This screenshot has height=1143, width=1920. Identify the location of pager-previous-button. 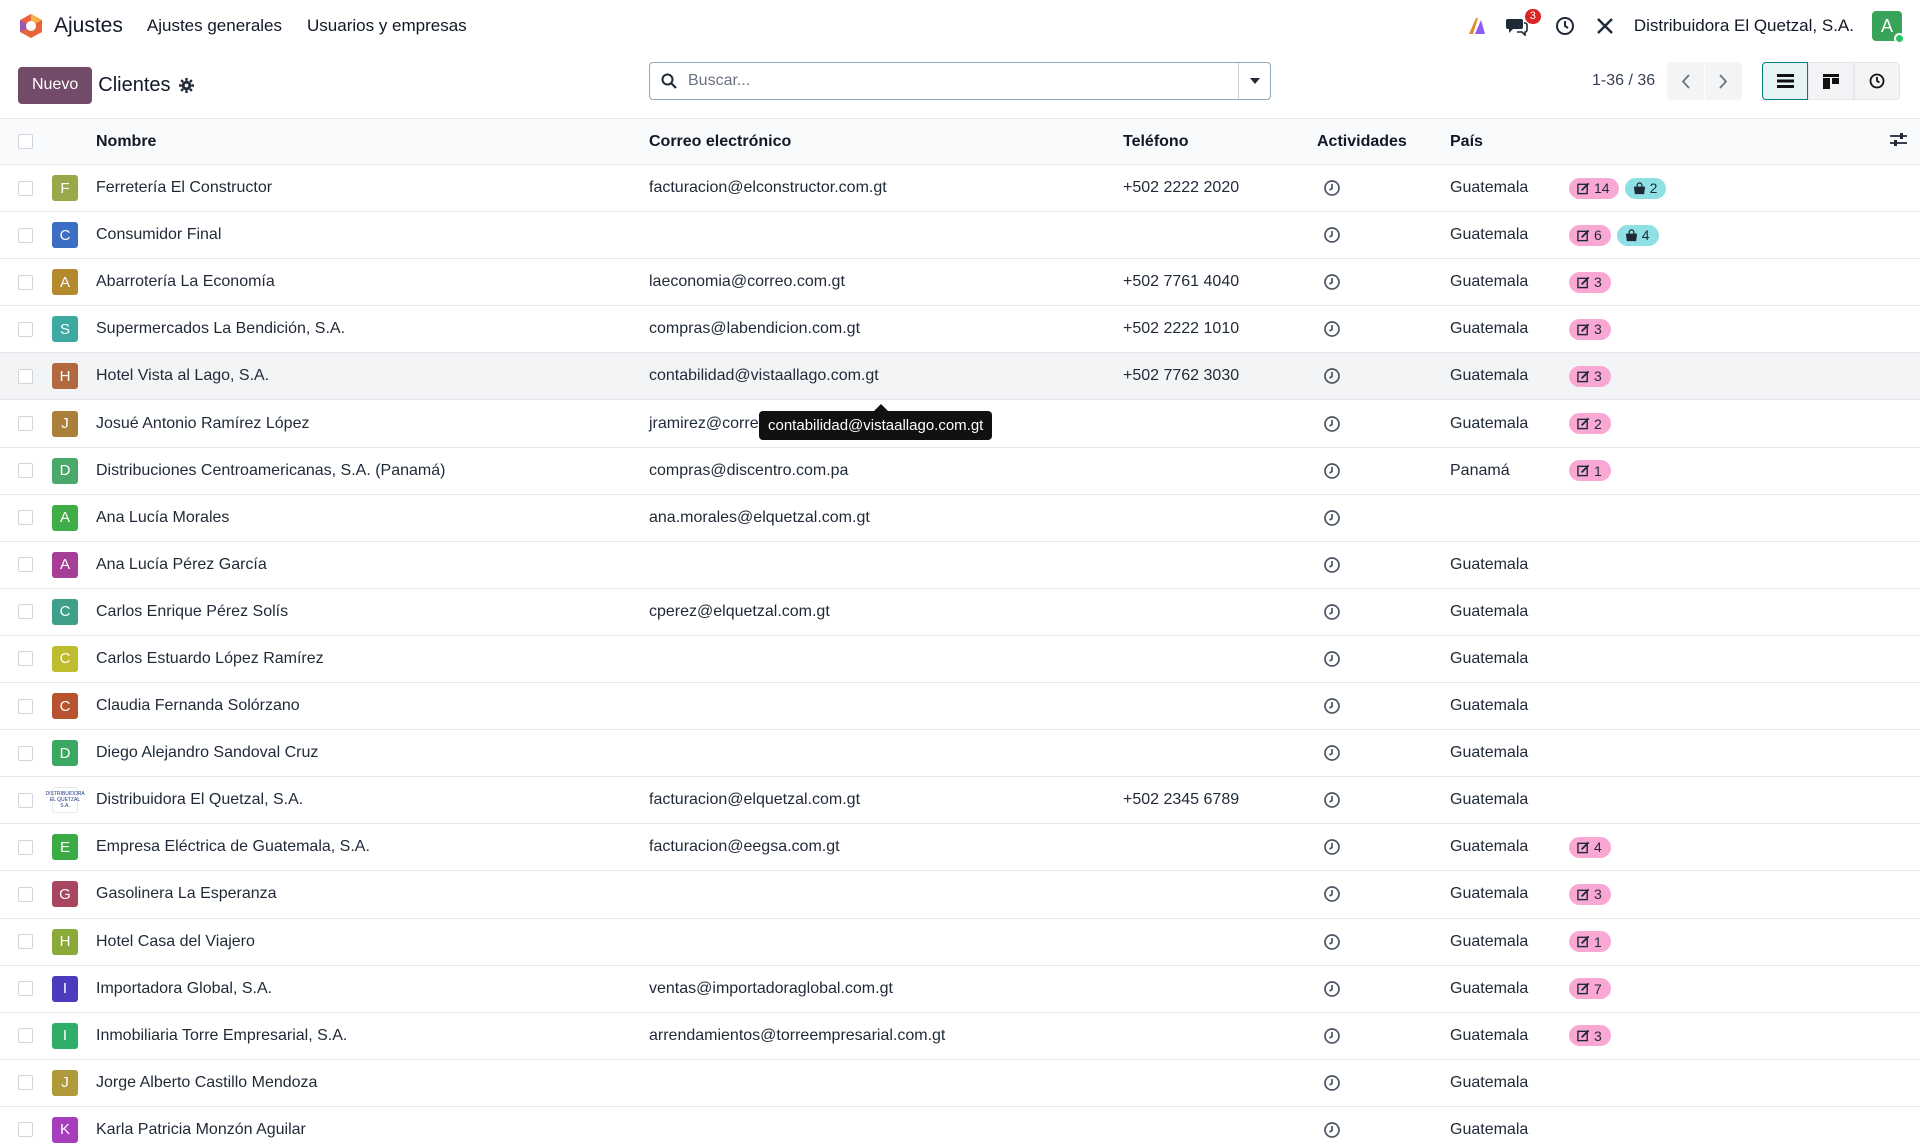
(1686, 81).